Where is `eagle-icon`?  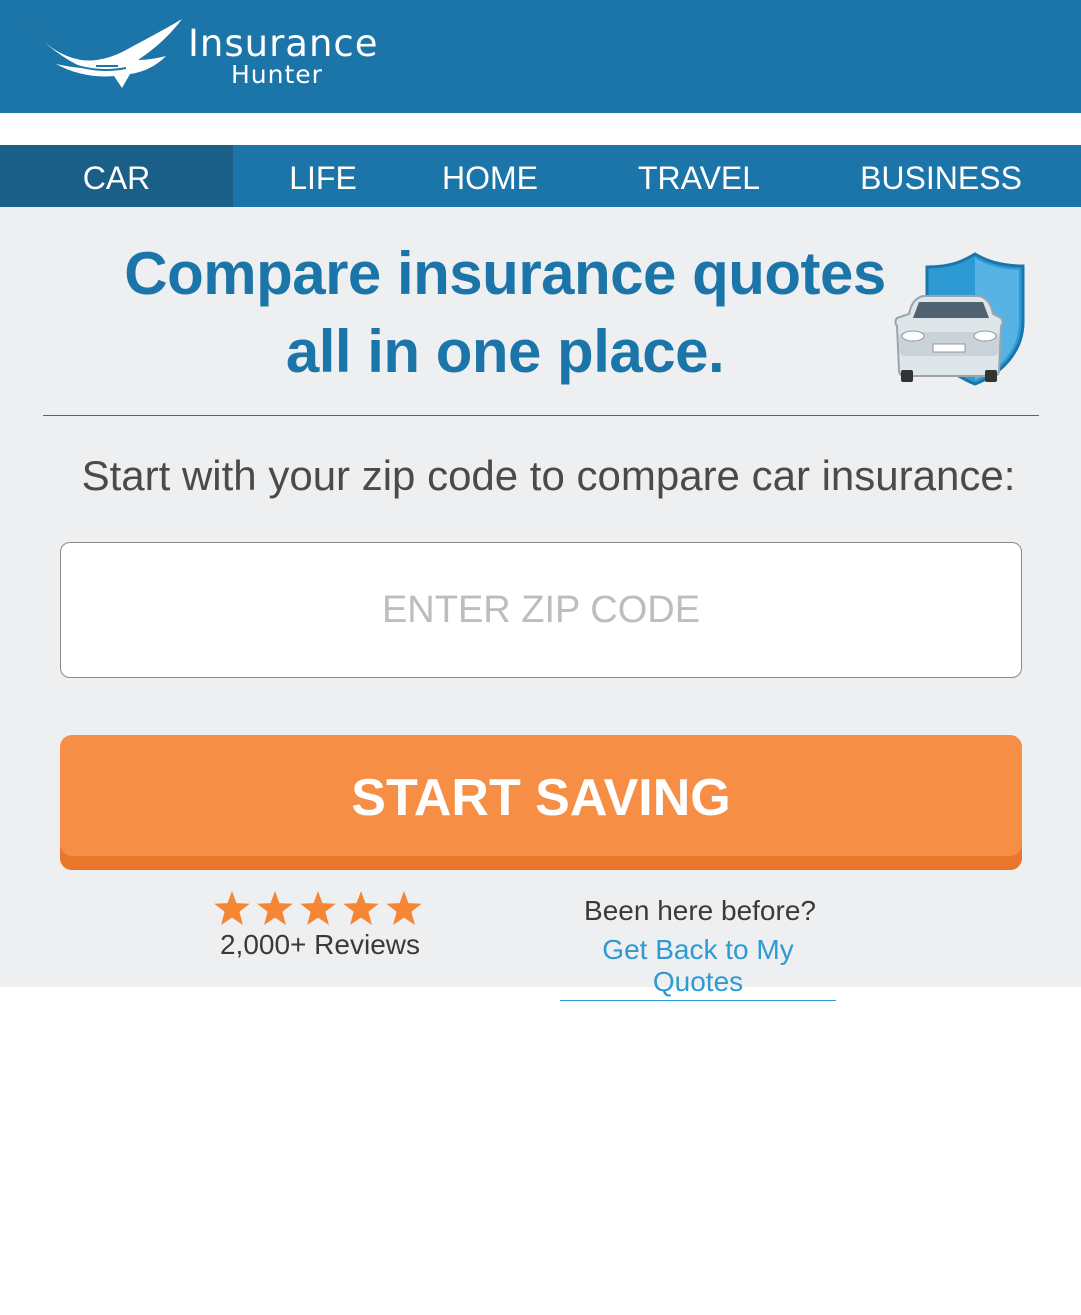 eagle-icon is located at coordinates (105, 53).